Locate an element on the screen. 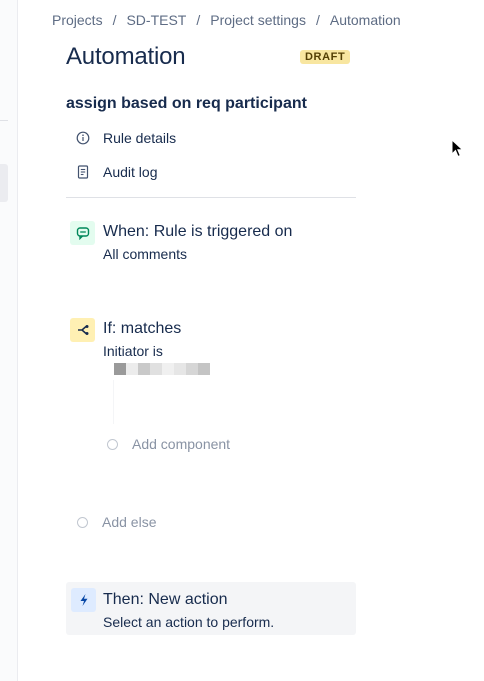 The width and height of the screenshot is (484, 681). rule-details-label: Rule details is located at coordinates (140, 138).